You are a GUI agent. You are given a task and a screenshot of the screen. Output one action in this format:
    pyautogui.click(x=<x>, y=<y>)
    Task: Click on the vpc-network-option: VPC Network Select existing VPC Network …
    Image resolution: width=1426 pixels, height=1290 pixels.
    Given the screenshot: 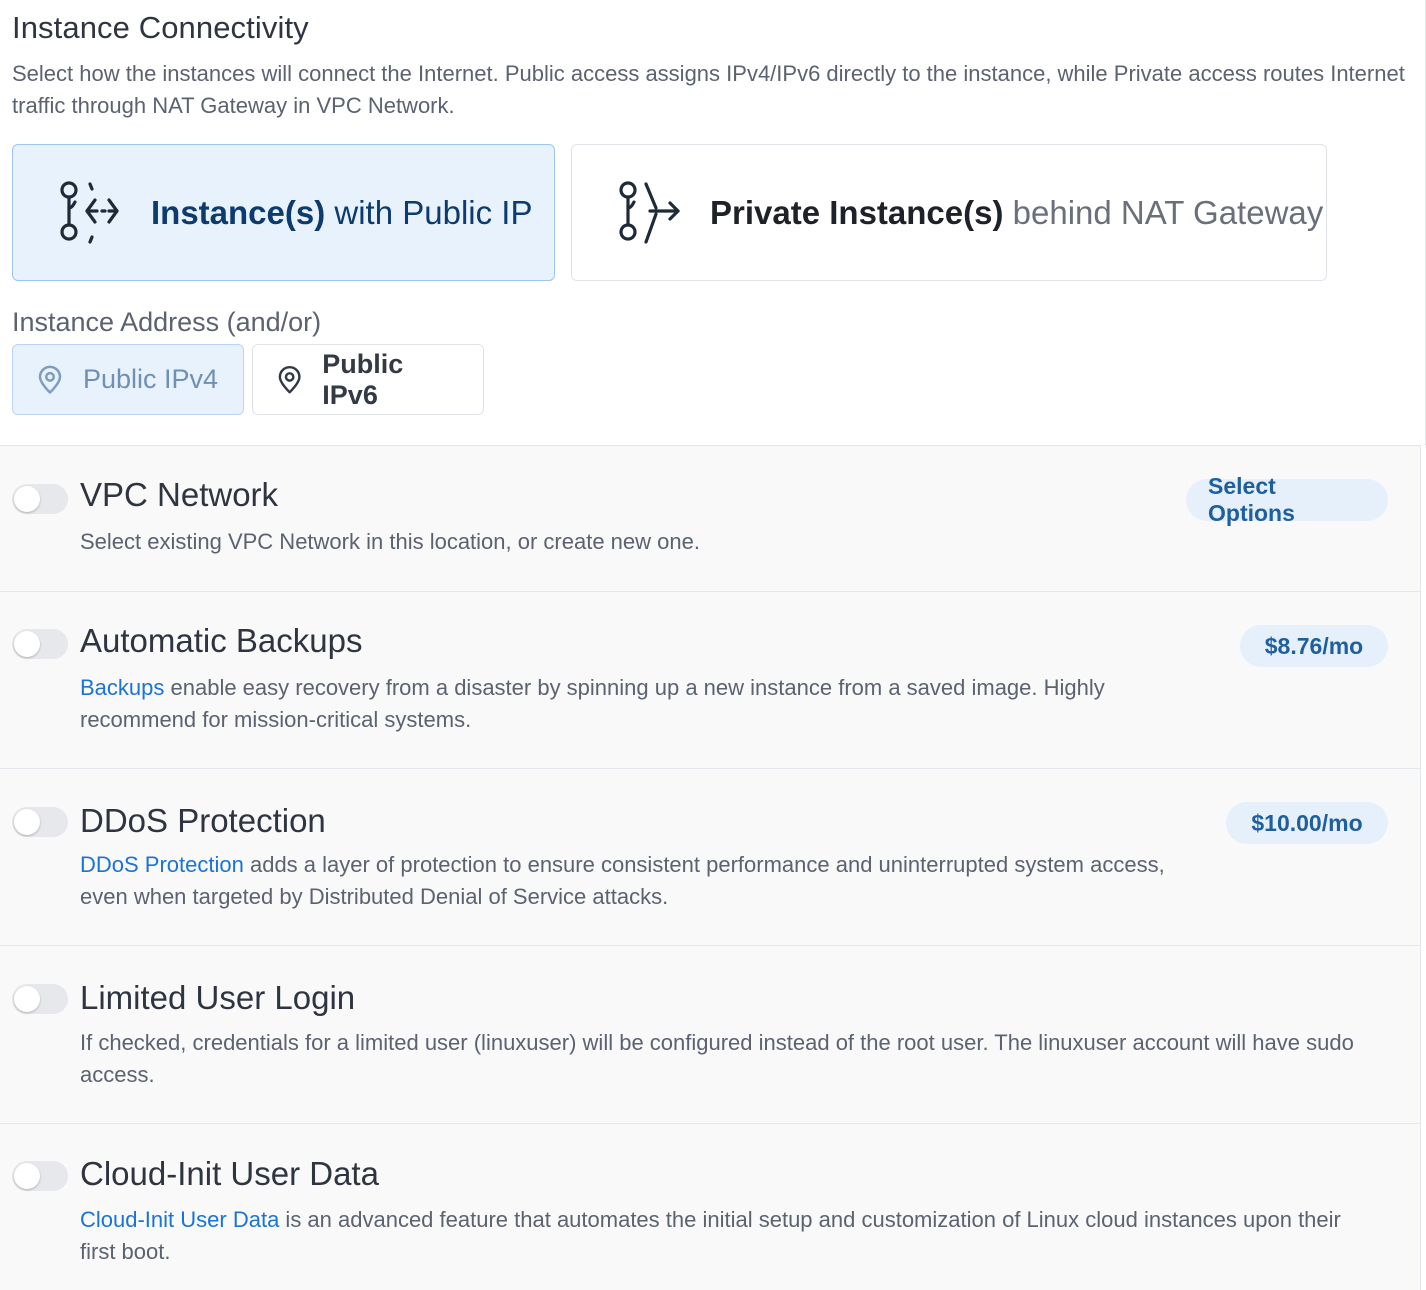 What is the action you would take?
    pyautogui.click(x=710, y=518)
    